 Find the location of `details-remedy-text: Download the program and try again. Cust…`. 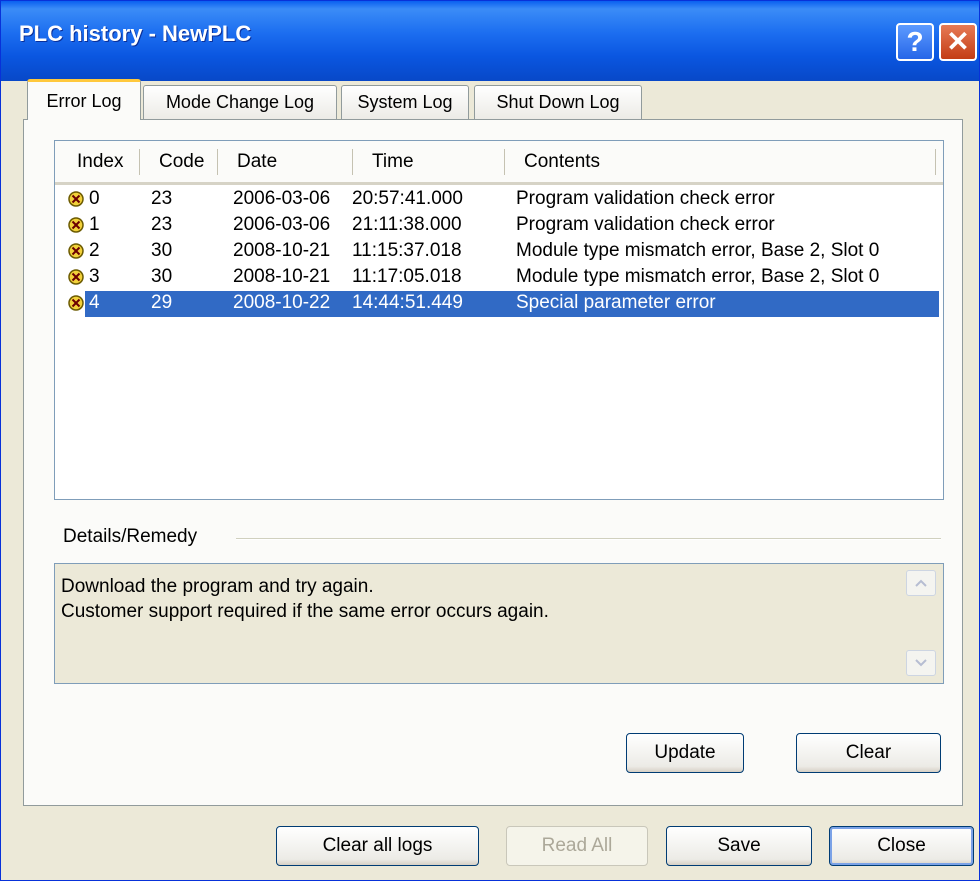

details-remedy-text: Download the program and try again. Cust… is located at coordinates (305, 599).